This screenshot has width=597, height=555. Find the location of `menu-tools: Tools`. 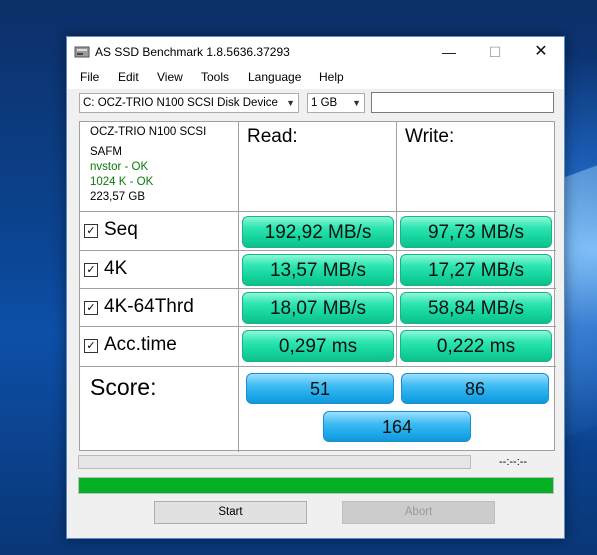

menu-tools: Tools is located at coordinates (215, 77).